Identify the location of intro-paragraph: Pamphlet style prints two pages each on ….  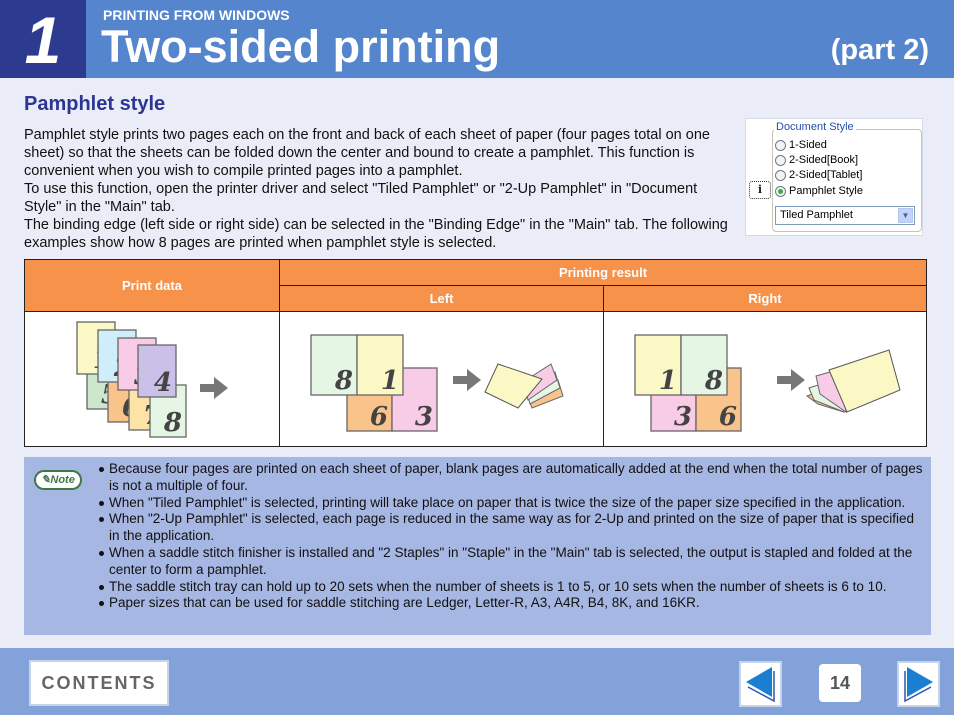
(367, 153).